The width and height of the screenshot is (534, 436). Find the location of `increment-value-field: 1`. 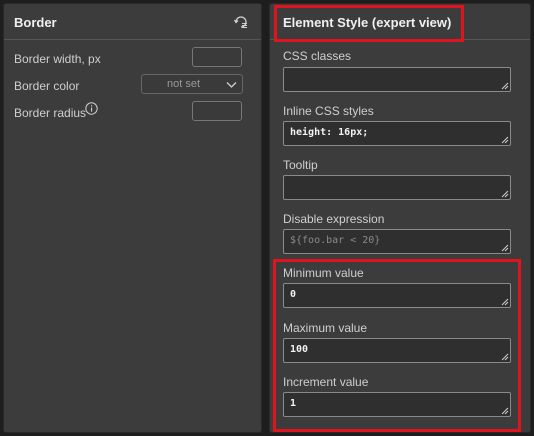

increment-value-field: 1 is located at coordinates (397, 404).